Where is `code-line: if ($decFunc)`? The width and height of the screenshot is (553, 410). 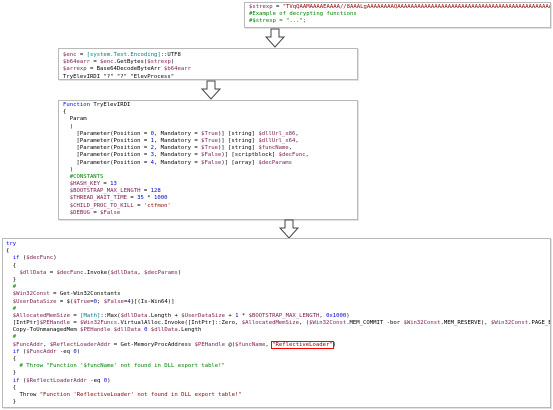
code-line: if ($decFunc) is located at coordinates (278, 258).